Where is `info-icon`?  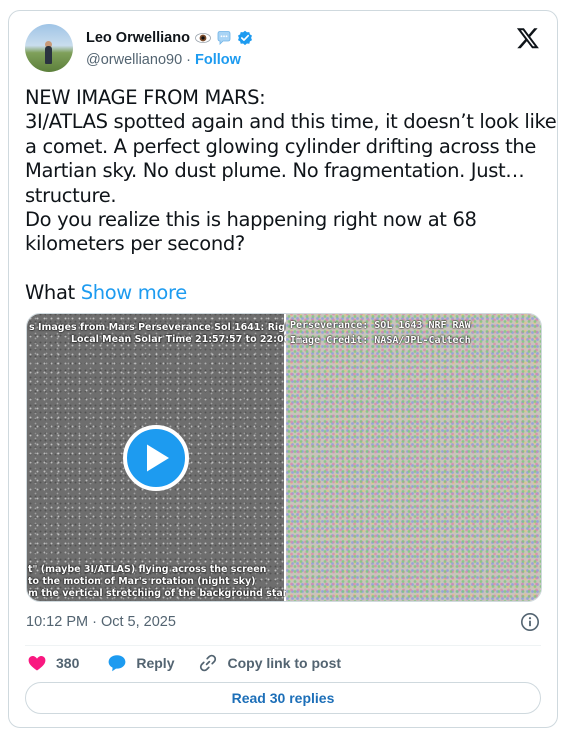
info-icon is located at coordinates (530, 622).